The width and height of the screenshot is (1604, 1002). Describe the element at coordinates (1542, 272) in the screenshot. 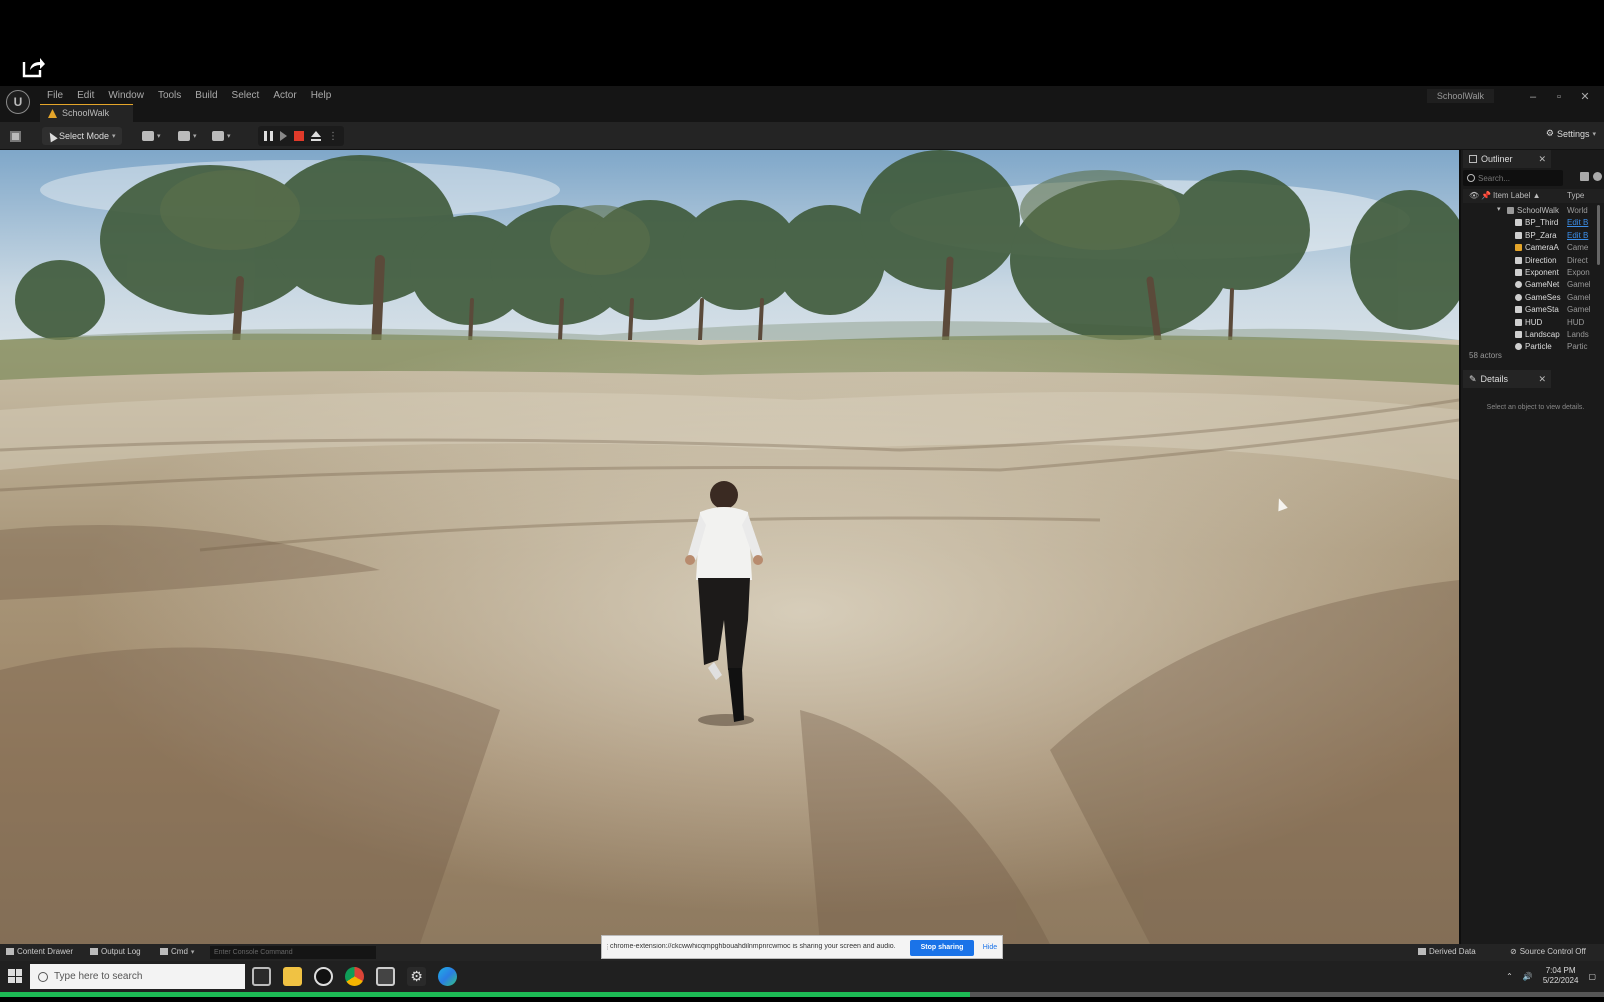

I see `row-label: Exponent` at that location.